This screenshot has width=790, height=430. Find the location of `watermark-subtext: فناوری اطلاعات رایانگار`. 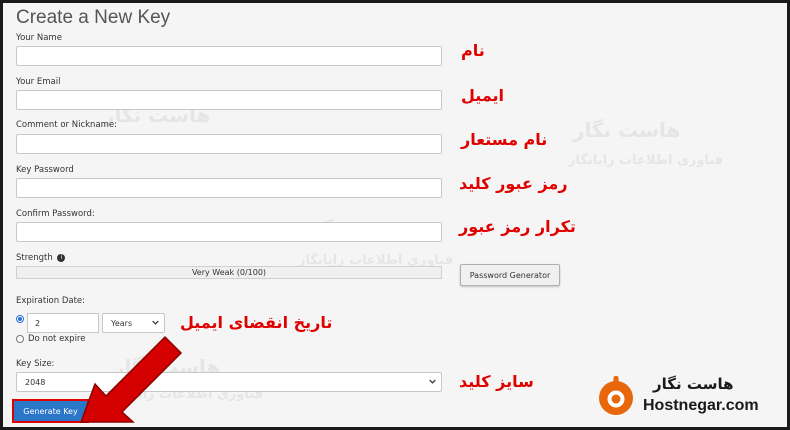

watermark-subtext: فناوری اطلاعات رایانگار is located at coordinates (646, 160).